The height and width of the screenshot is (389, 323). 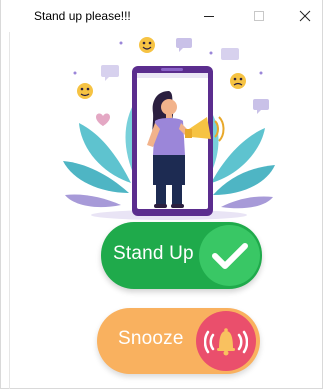 I want to click on check-icon, so click(x=229, y=255).